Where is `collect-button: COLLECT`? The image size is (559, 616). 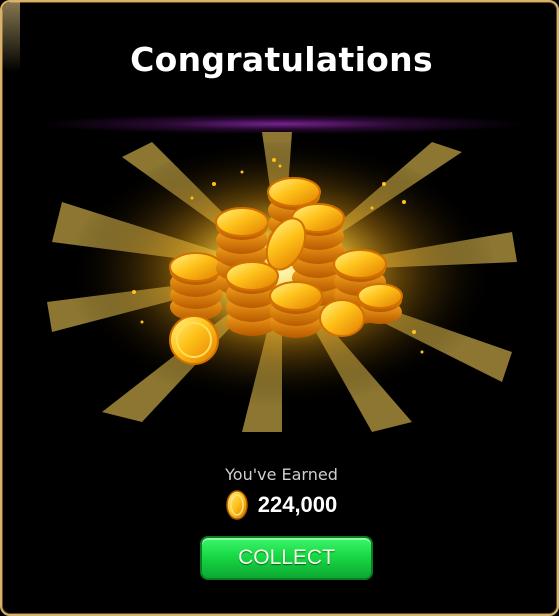 collect-button: COLLECT is located at coordinates (286, 558).